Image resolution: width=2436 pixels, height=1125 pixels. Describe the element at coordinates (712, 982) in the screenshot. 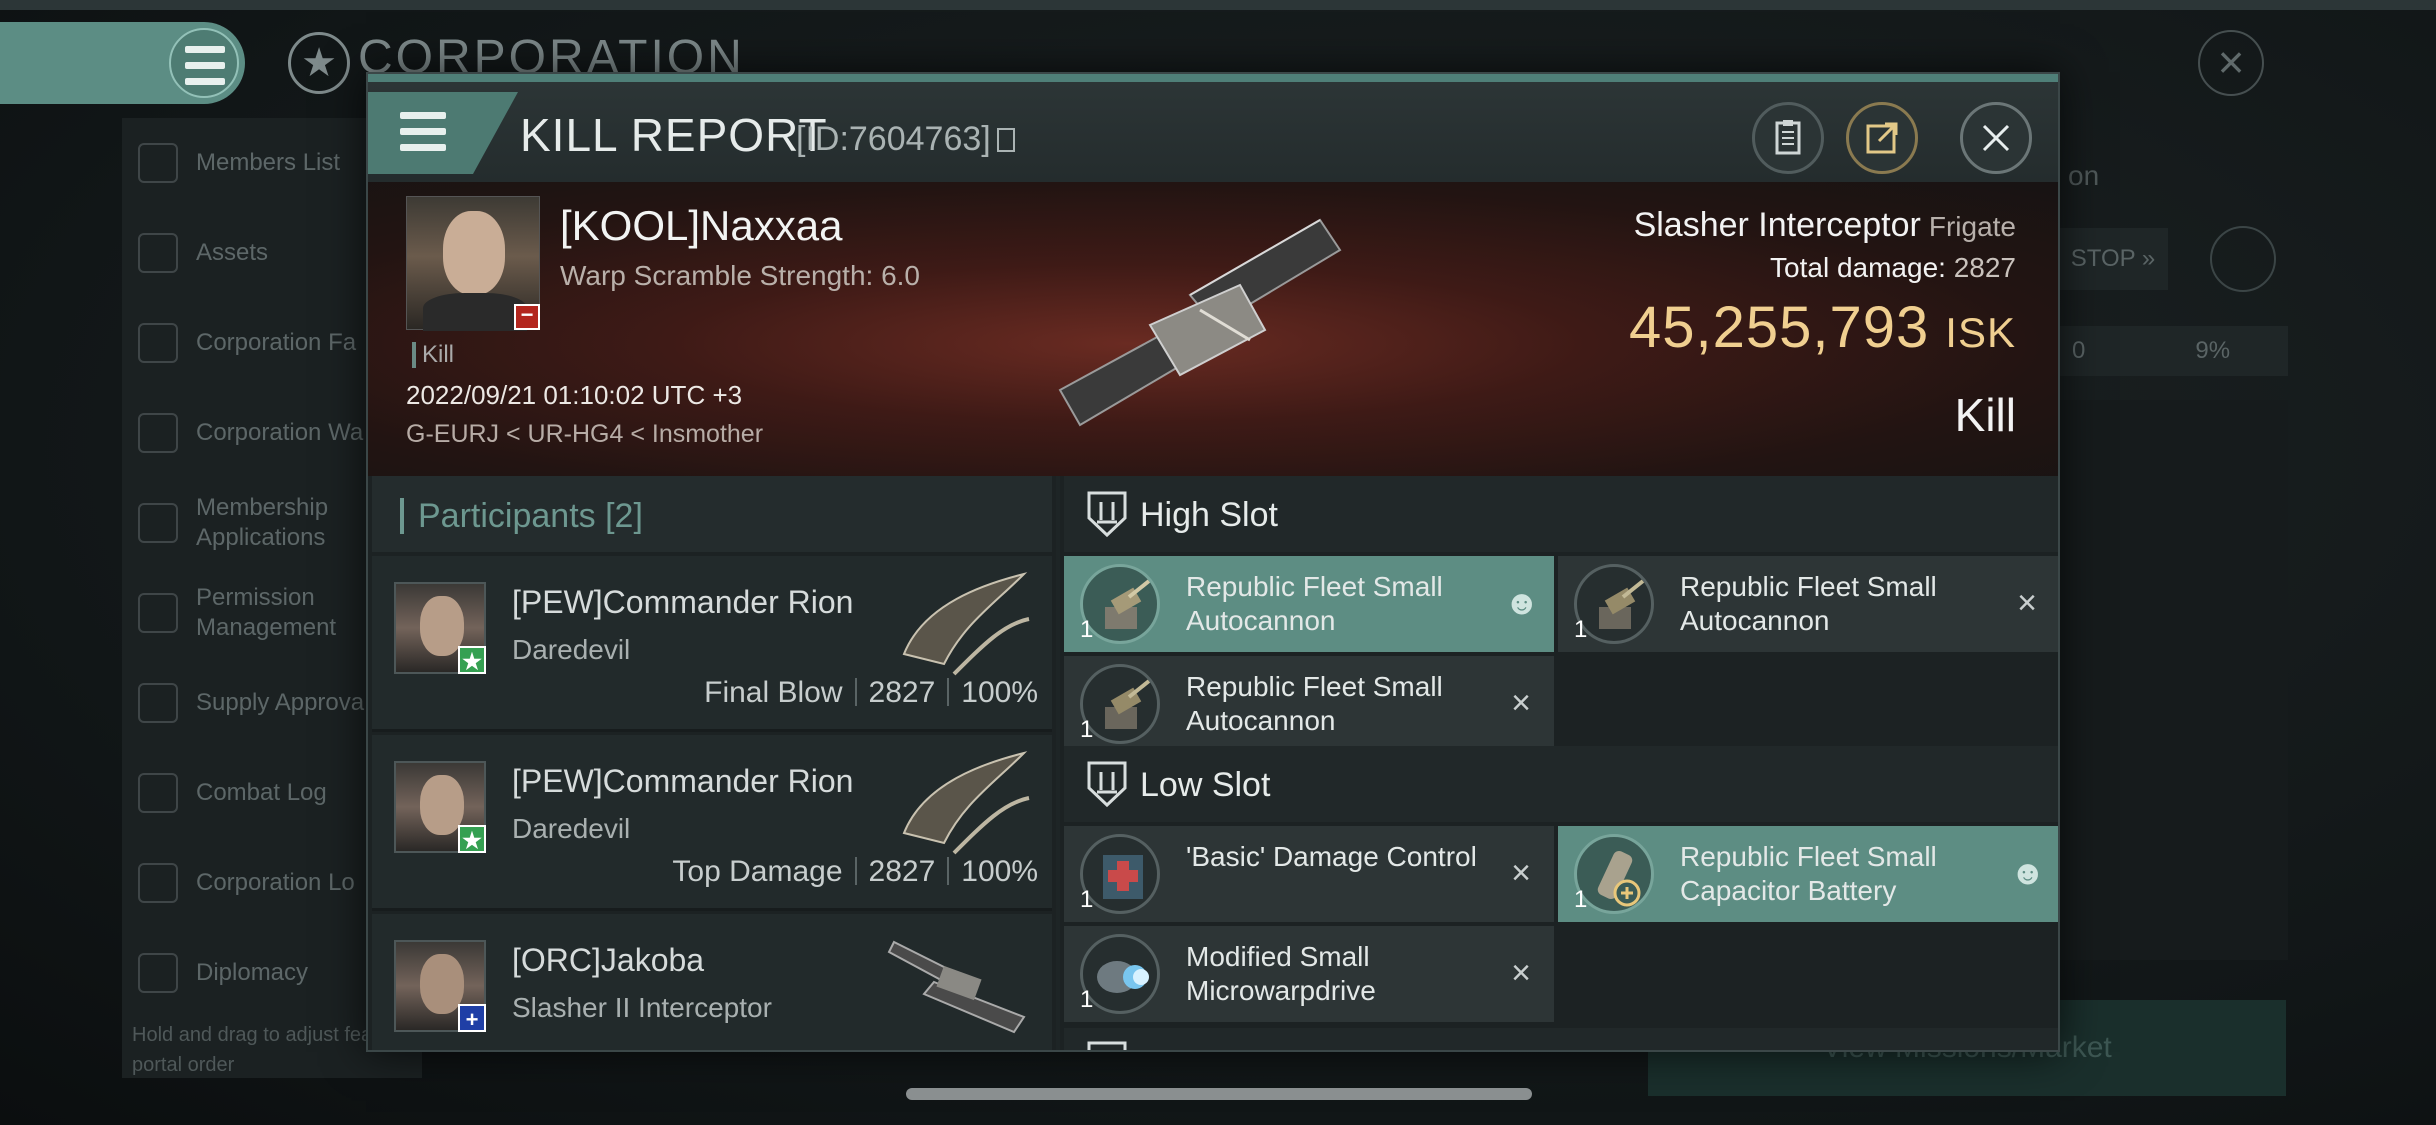

I see `participant-row: + [ORC]Jakoba Slasher II Interceptor` at that location.